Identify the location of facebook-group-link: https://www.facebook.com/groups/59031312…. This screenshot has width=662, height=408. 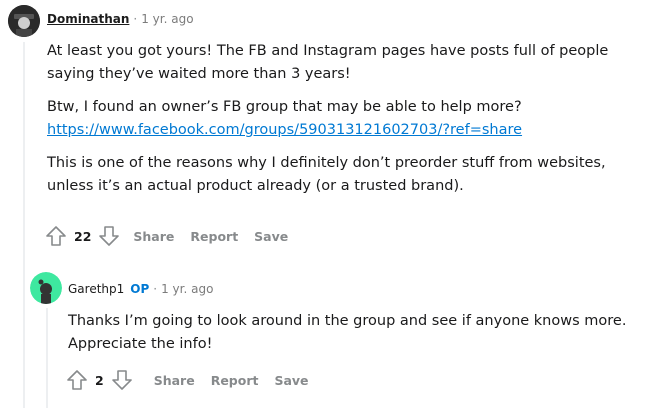
(284, 130).